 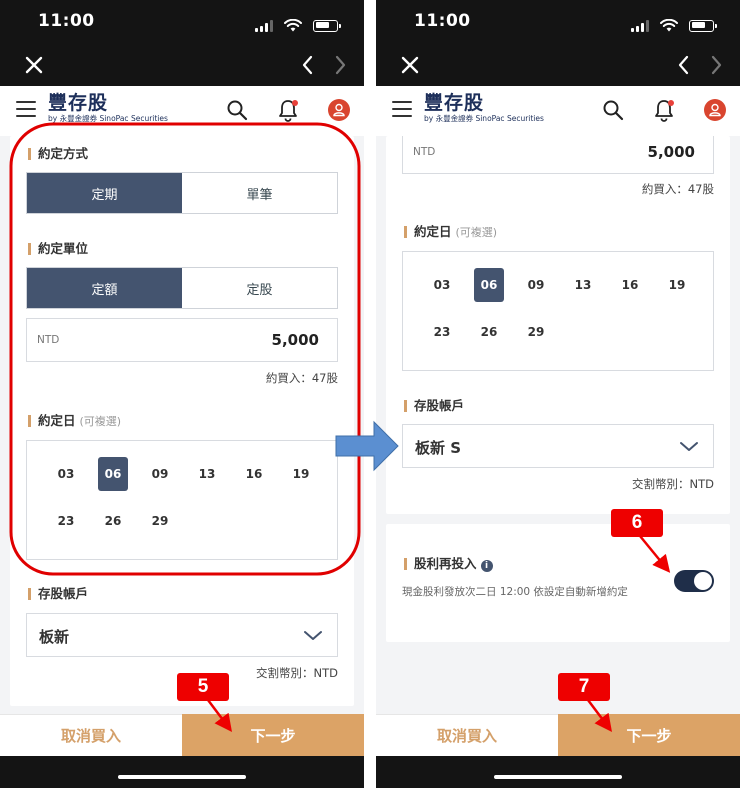 What do you see at coordinates (367, 446) in the screenshot?
I see `transition-arrow` at bounding box center [367, 446].